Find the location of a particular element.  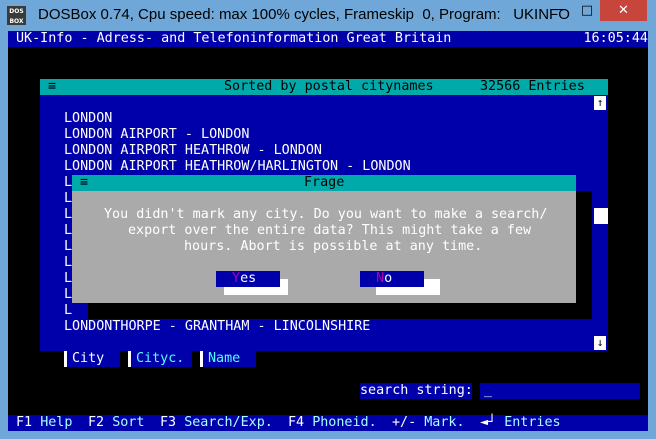

enter-entries-key: ◄┘ Entries is located at coordinates (520, 423).